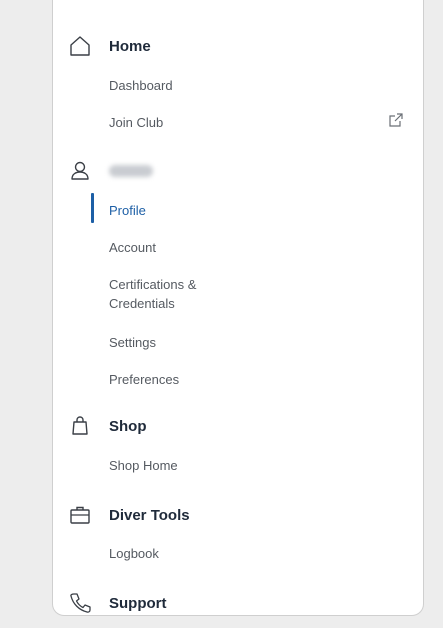  Describe the element at coordinates (132, 342) in the screenshot. I see `nav-item-settings: Settings` at that location.